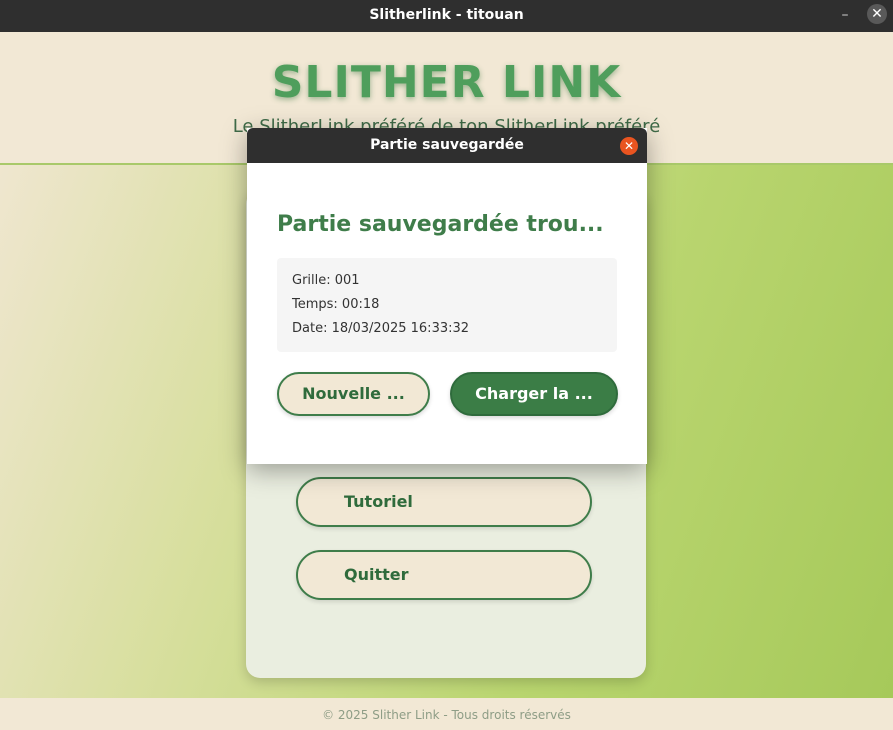 This screenshot has width=893, height=730. I want to click on dialog-title: Partie sauvegardée, so click(447, 145).